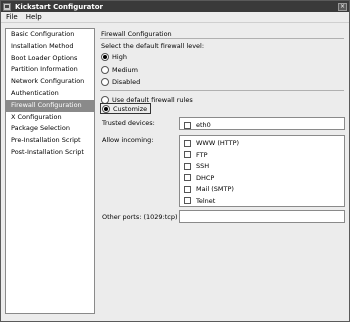 The width and height of the screenshot is (350, 322). I want to click on radio-level-high: High, so click(114, 56).